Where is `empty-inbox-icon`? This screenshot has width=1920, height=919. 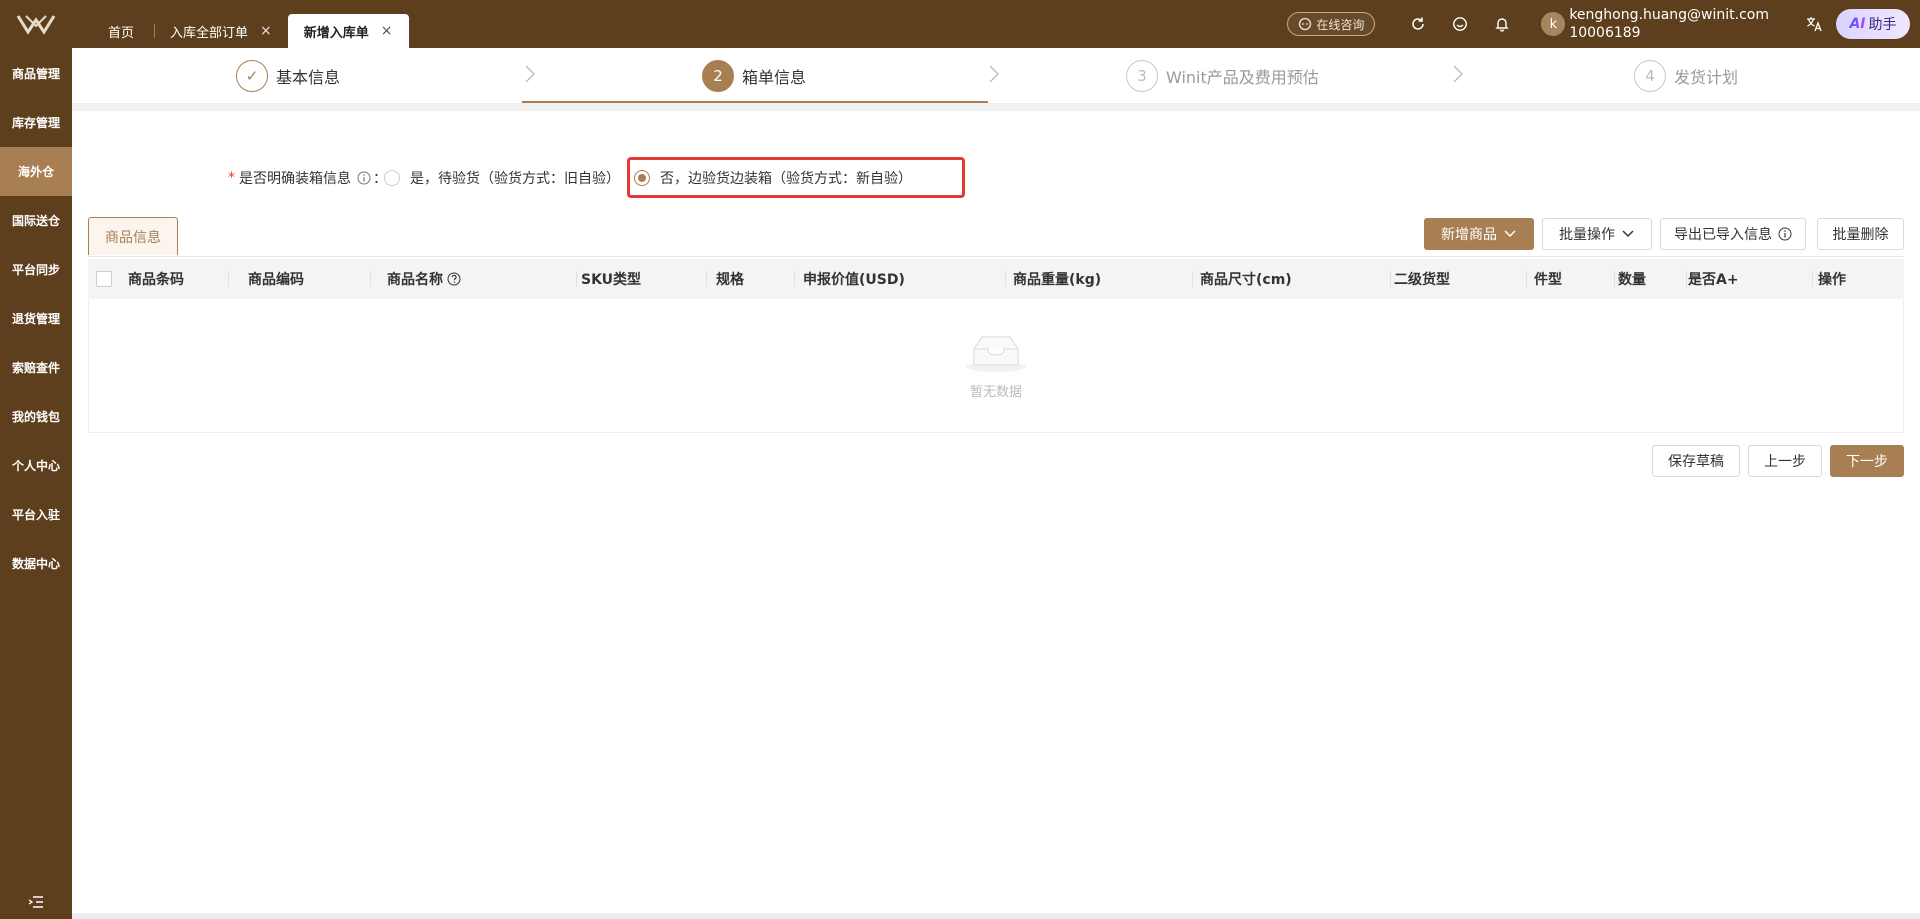 empty-inbox-icon is located at coordinates (996, 354).